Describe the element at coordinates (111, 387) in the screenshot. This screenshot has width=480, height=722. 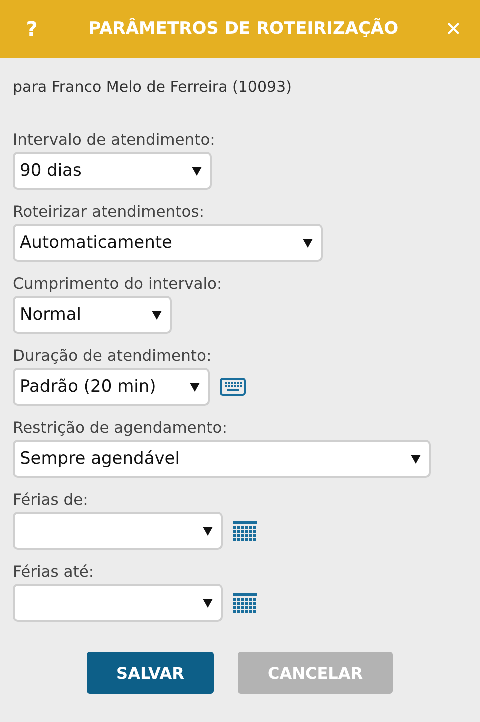
I see `dropdown: Padrão (20 min)` at that location.